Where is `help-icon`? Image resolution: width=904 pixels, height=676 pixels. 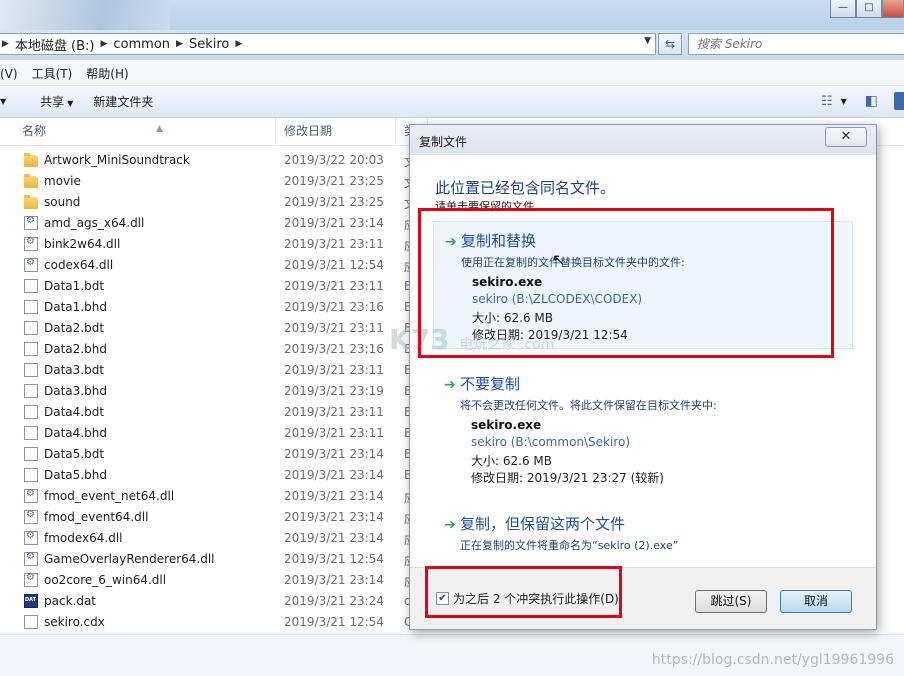 help-icon is located at coordinates (899, 101).